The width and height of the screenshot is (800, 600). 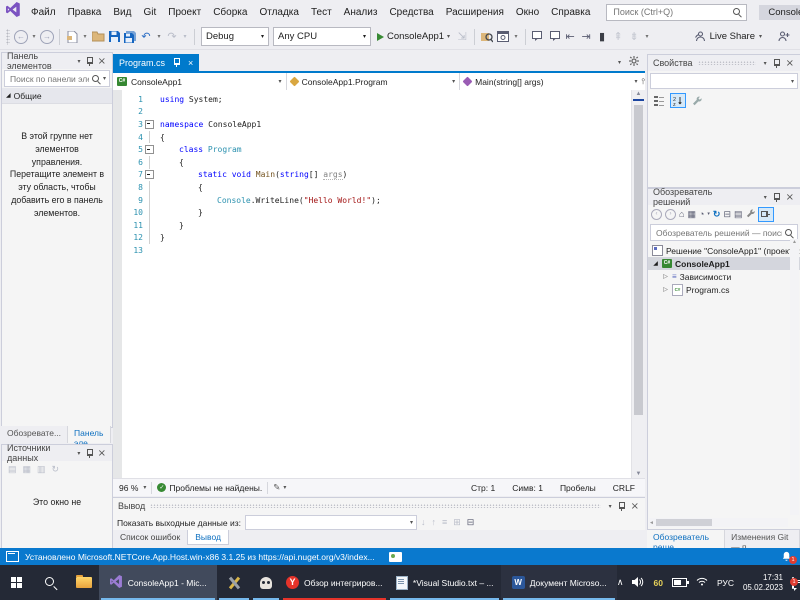 What do you see at coordinates (578, 488) in the screenshot?
I see `spaces-indicator: Пробелы` at bounding box center [578, 488].